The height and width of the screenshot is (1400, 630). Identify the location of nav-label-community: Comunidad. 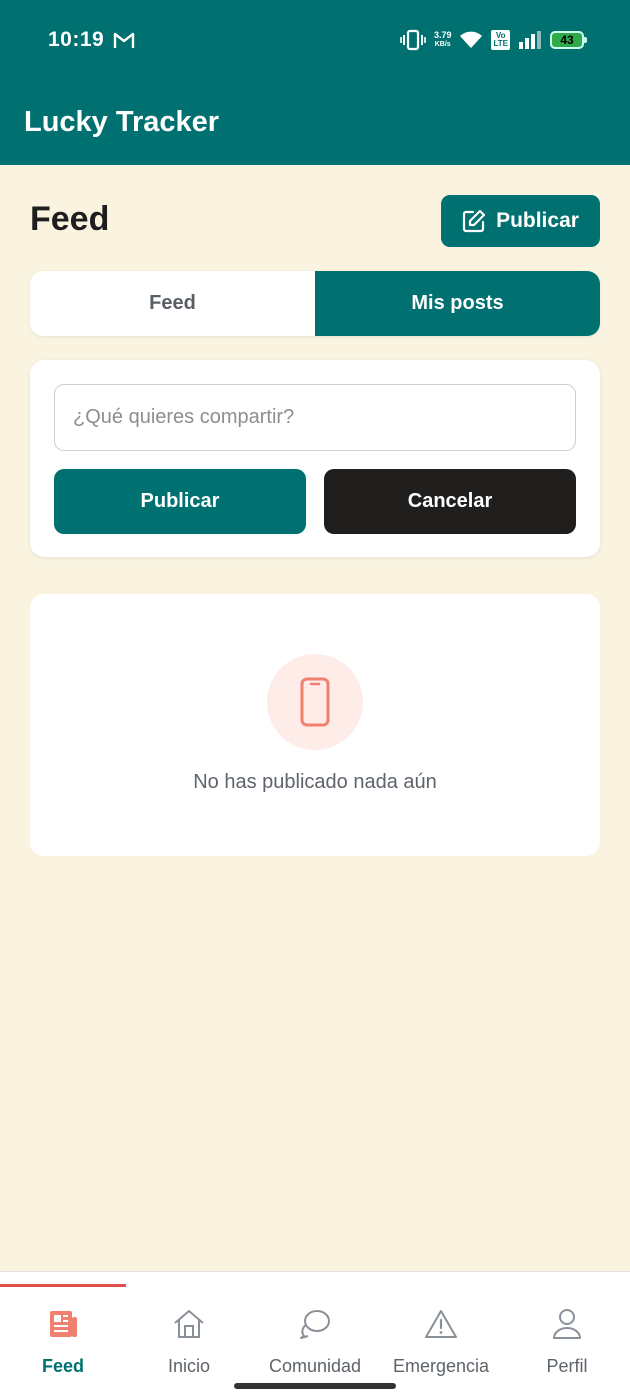
(315, 1366).